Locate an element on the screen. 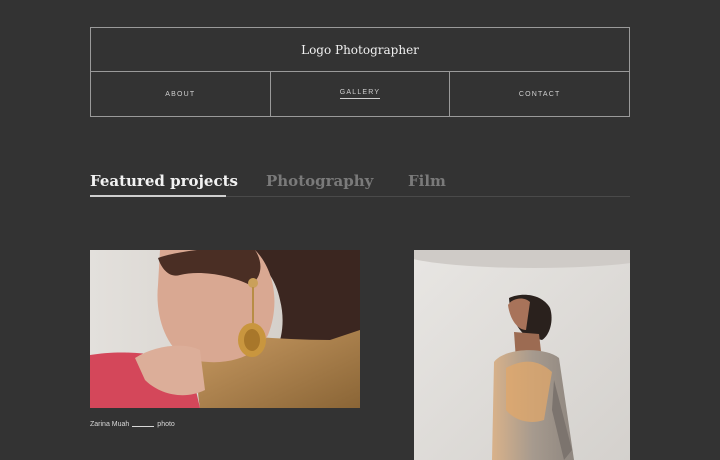 This screenshot has height=460, width=720. site-header: Logo Photographer ABOUT GALLERY CONTACT is located at coordinates (360, 72).